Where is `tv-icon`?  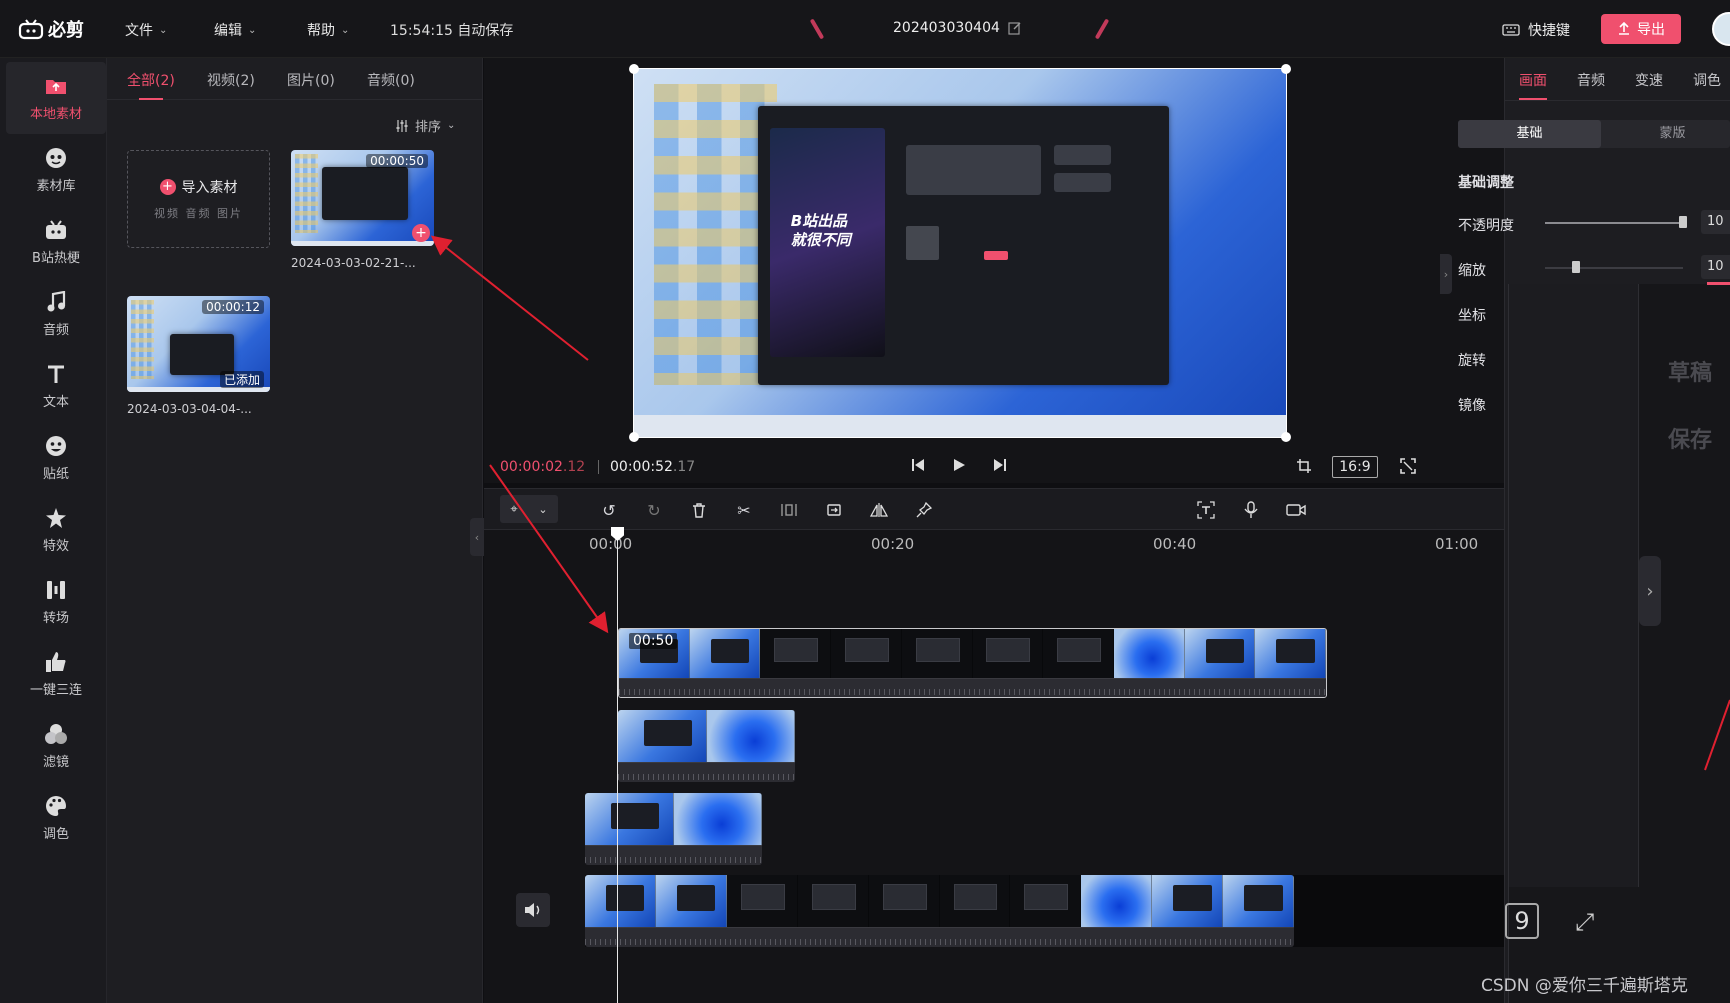
tv-icon is located at coordinates (56, 230).